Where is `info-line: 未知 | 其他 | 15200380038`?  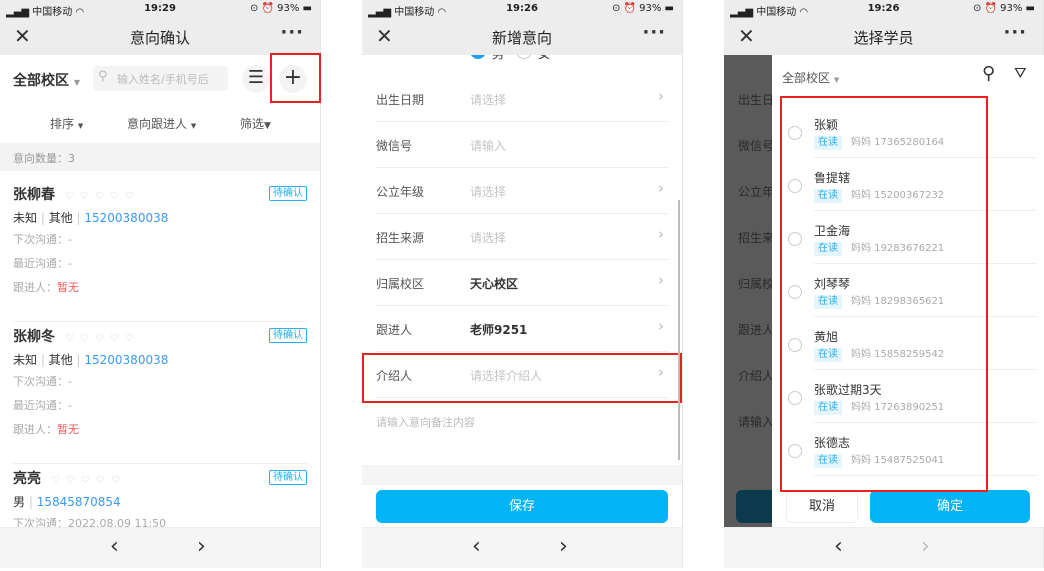 info-line: 未知 | 其他 | 15200380038 is located at coordinates (90, 217).